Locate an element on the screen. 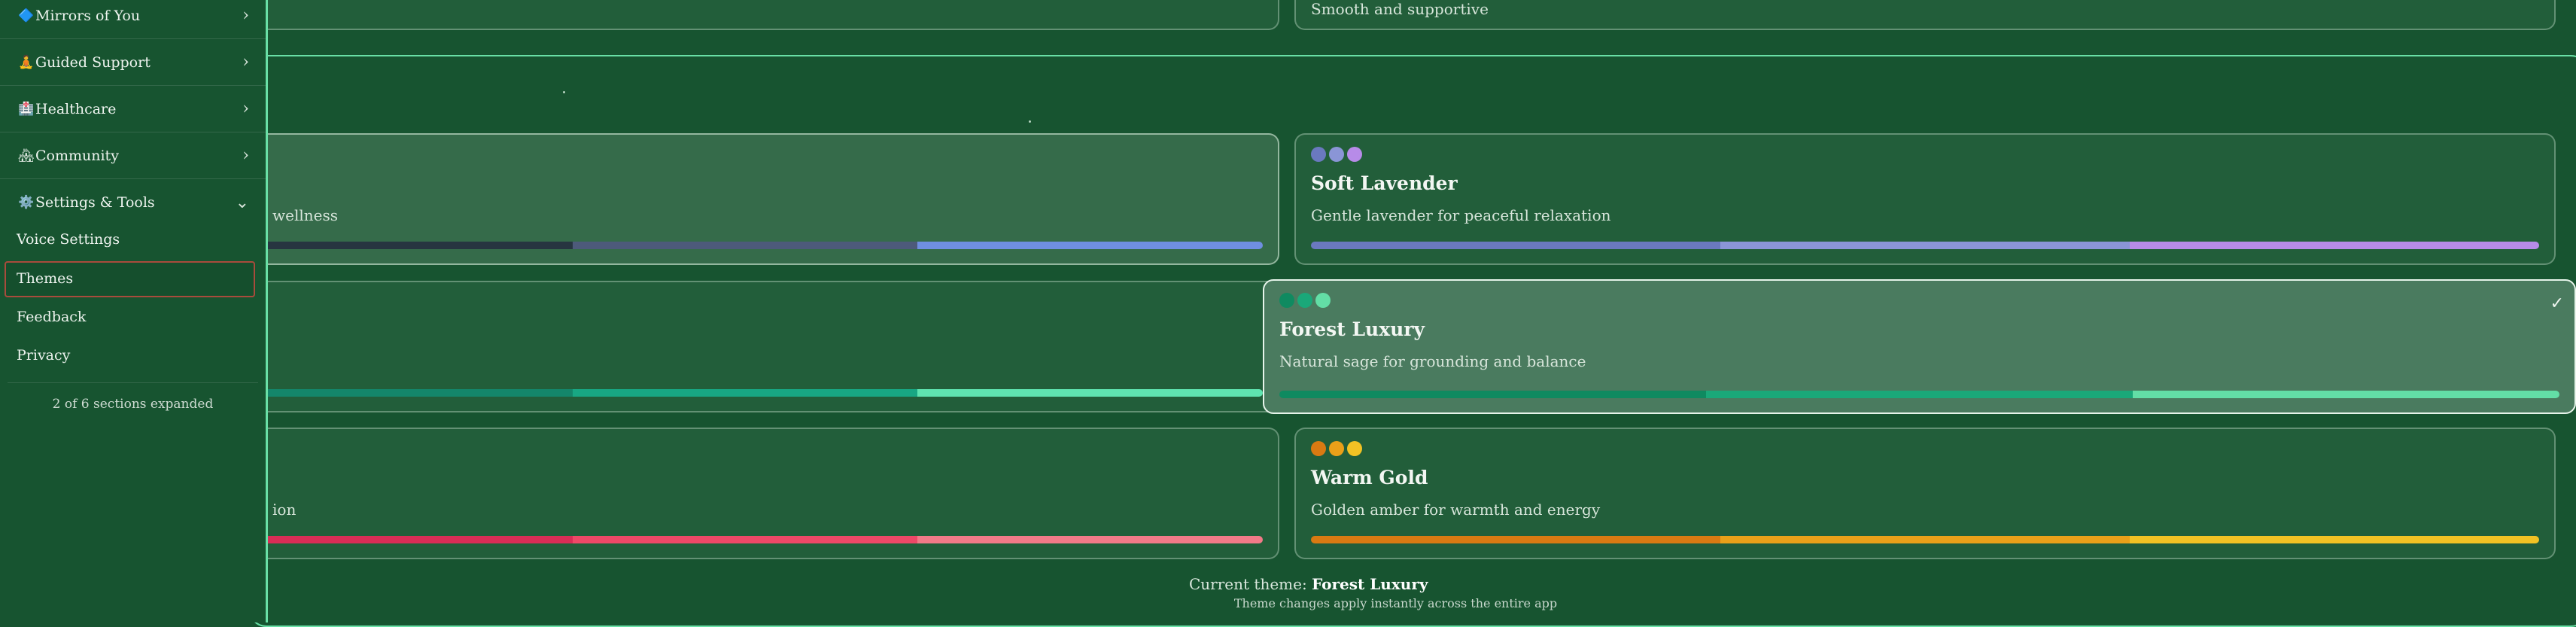 The height and width of the screenshot is (627, 2576). current-theme-text: Current theme: Forest Luxury is located at coordinates (1308, 584).